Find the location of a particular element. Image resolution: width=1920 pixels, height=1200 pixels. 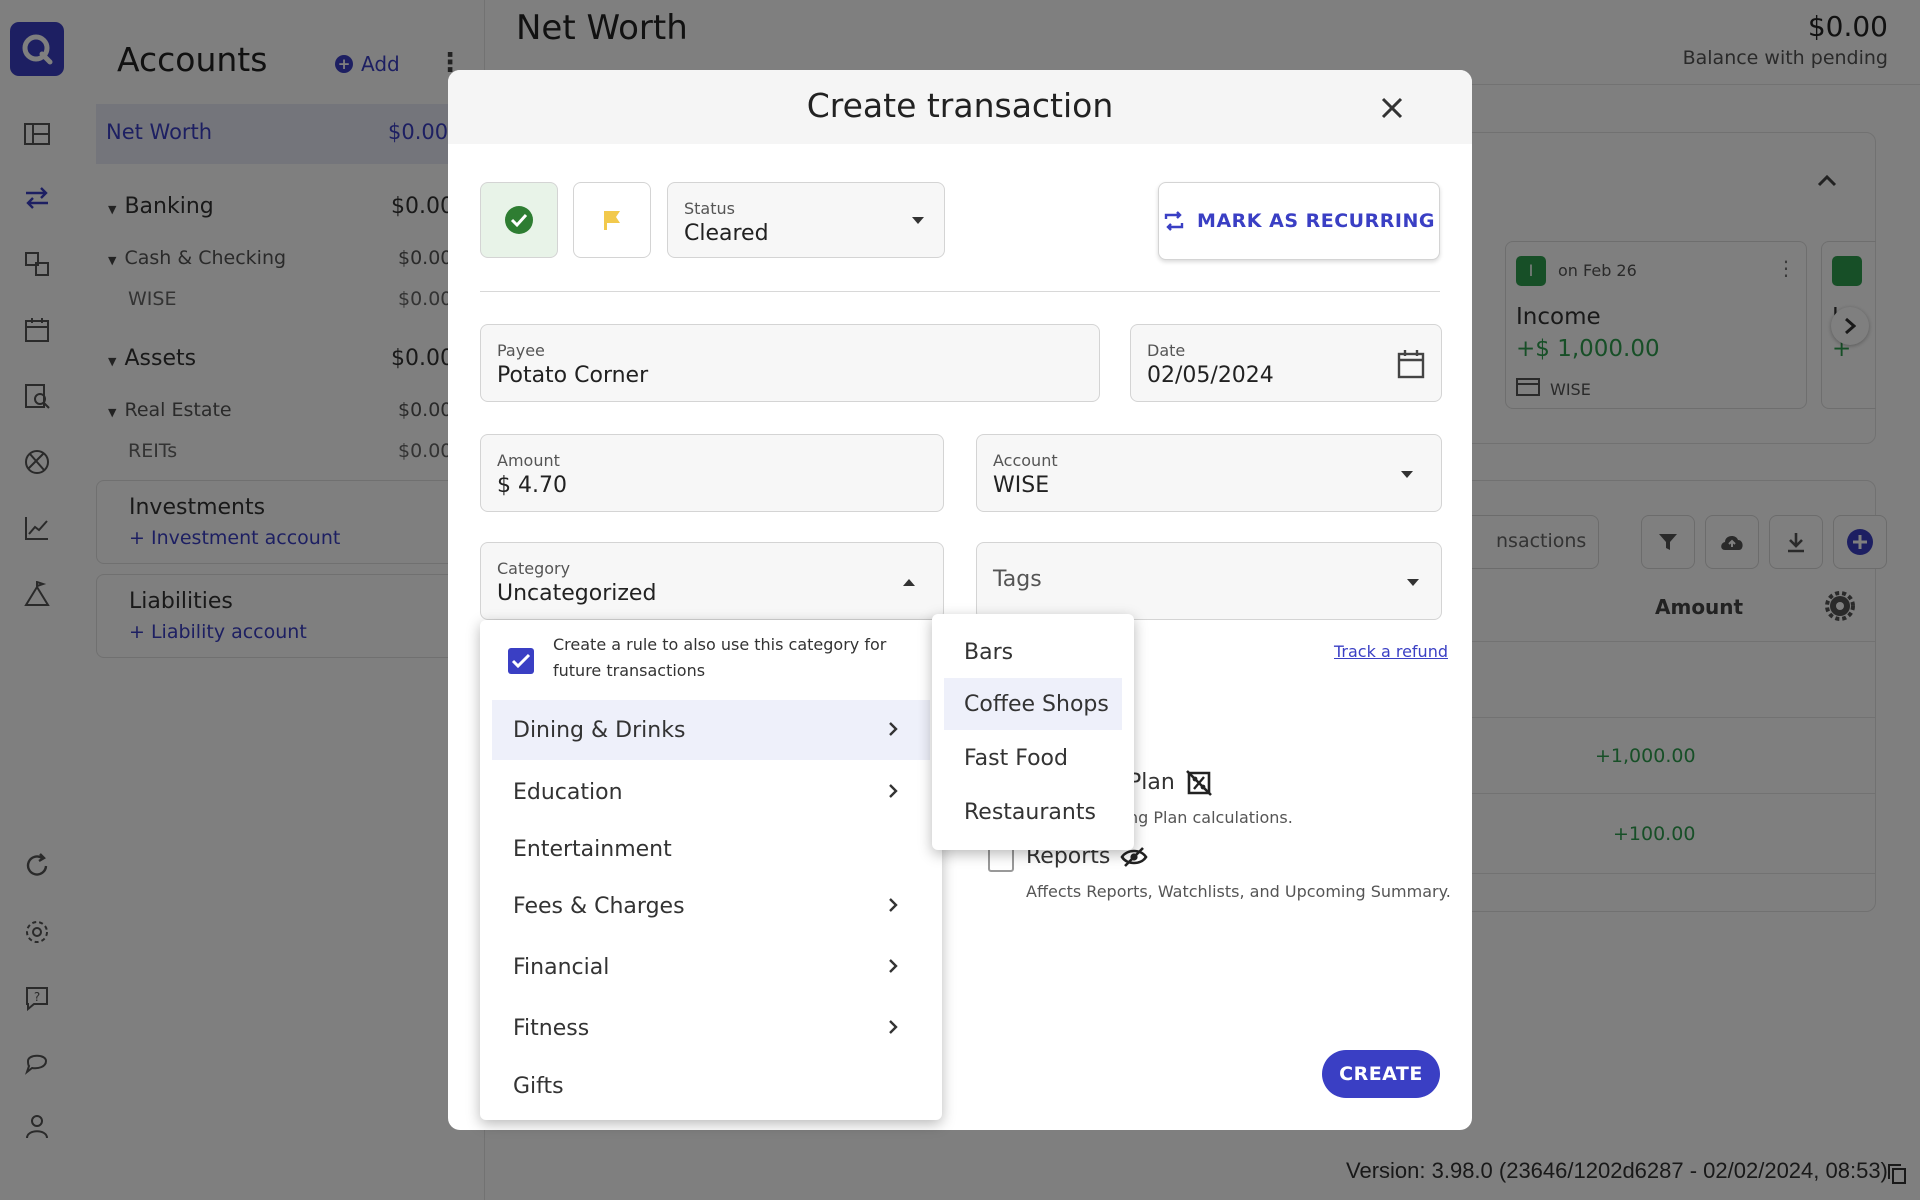

calendar-icon is located at coordinates (1411, 364).